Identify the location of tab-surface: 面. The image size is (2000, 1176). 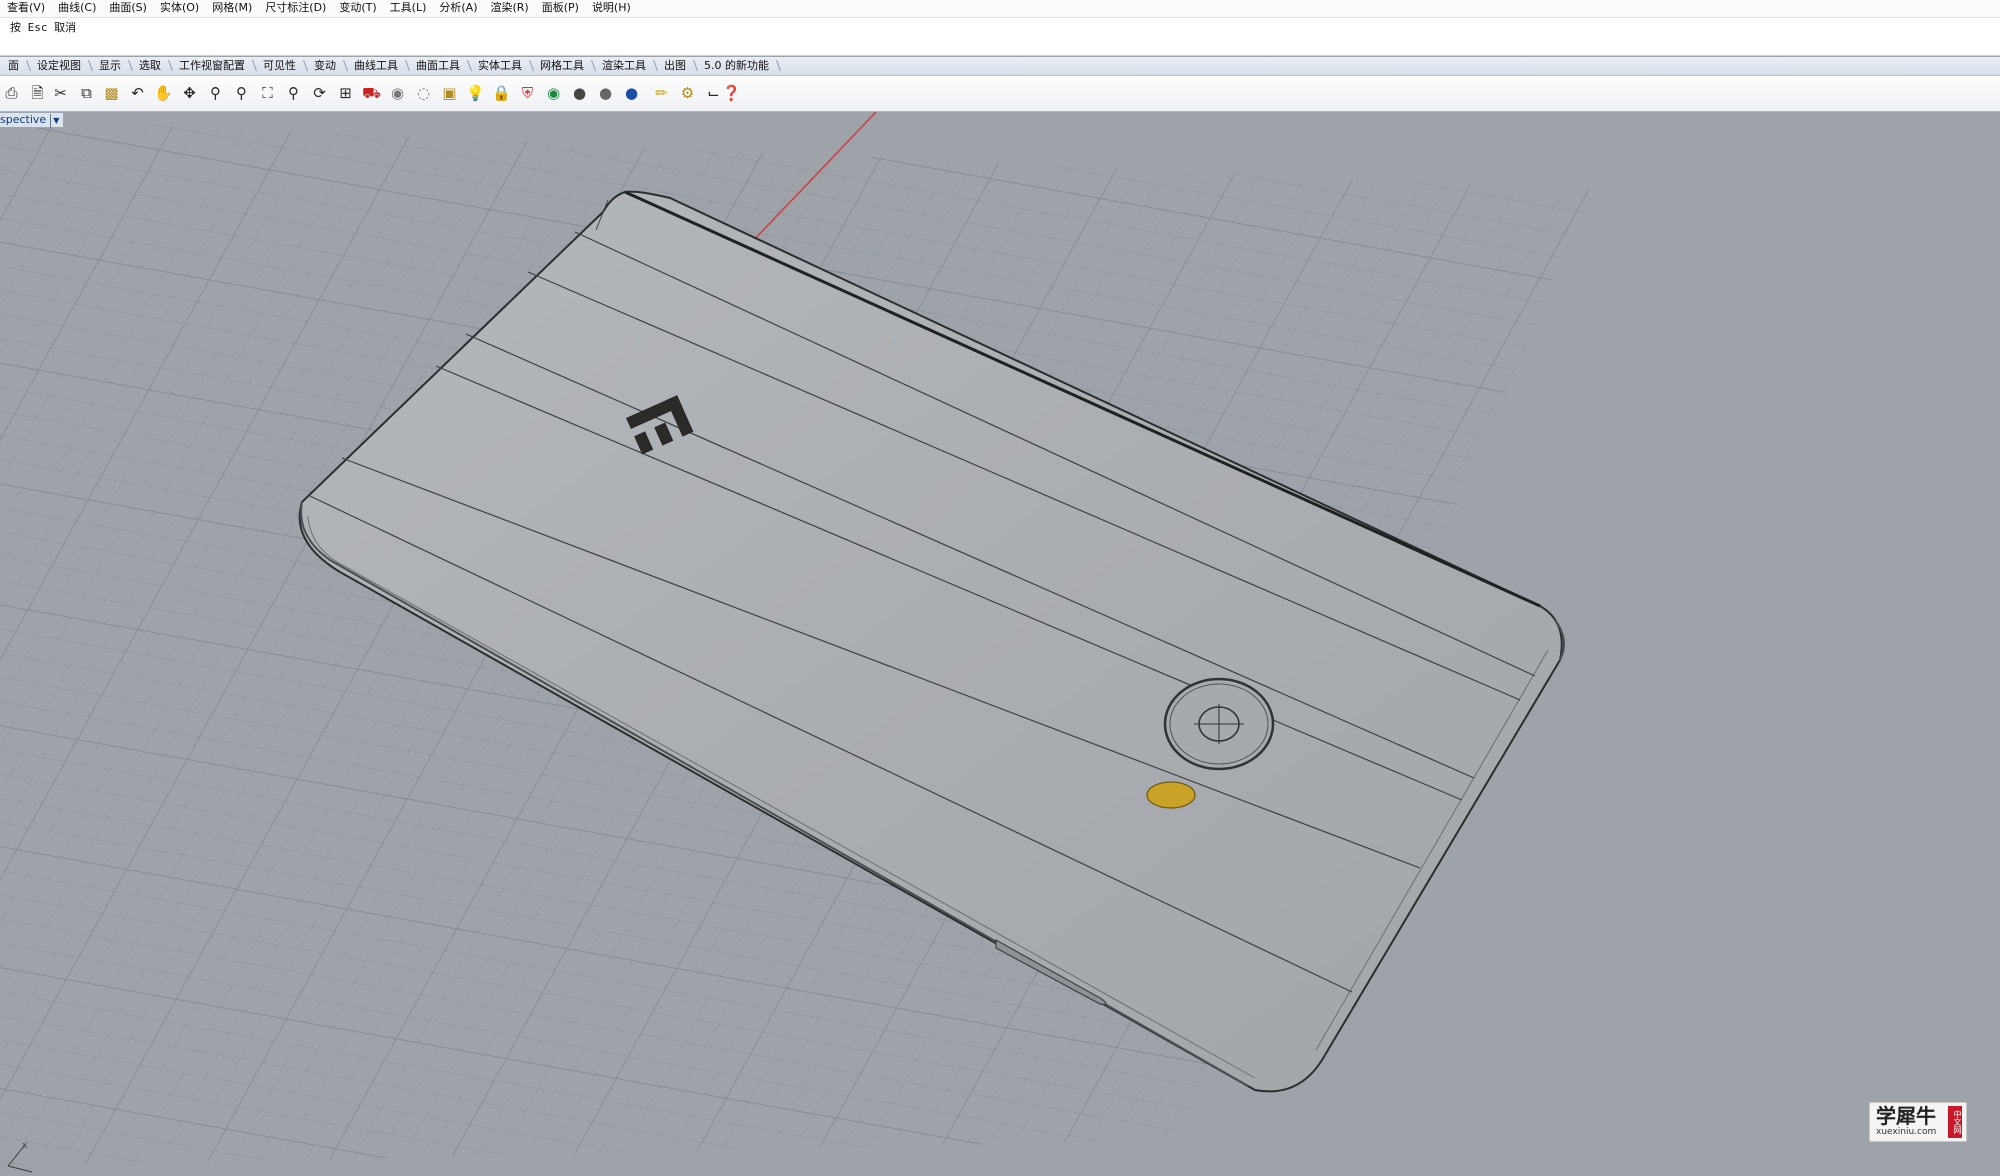
(14, 66).